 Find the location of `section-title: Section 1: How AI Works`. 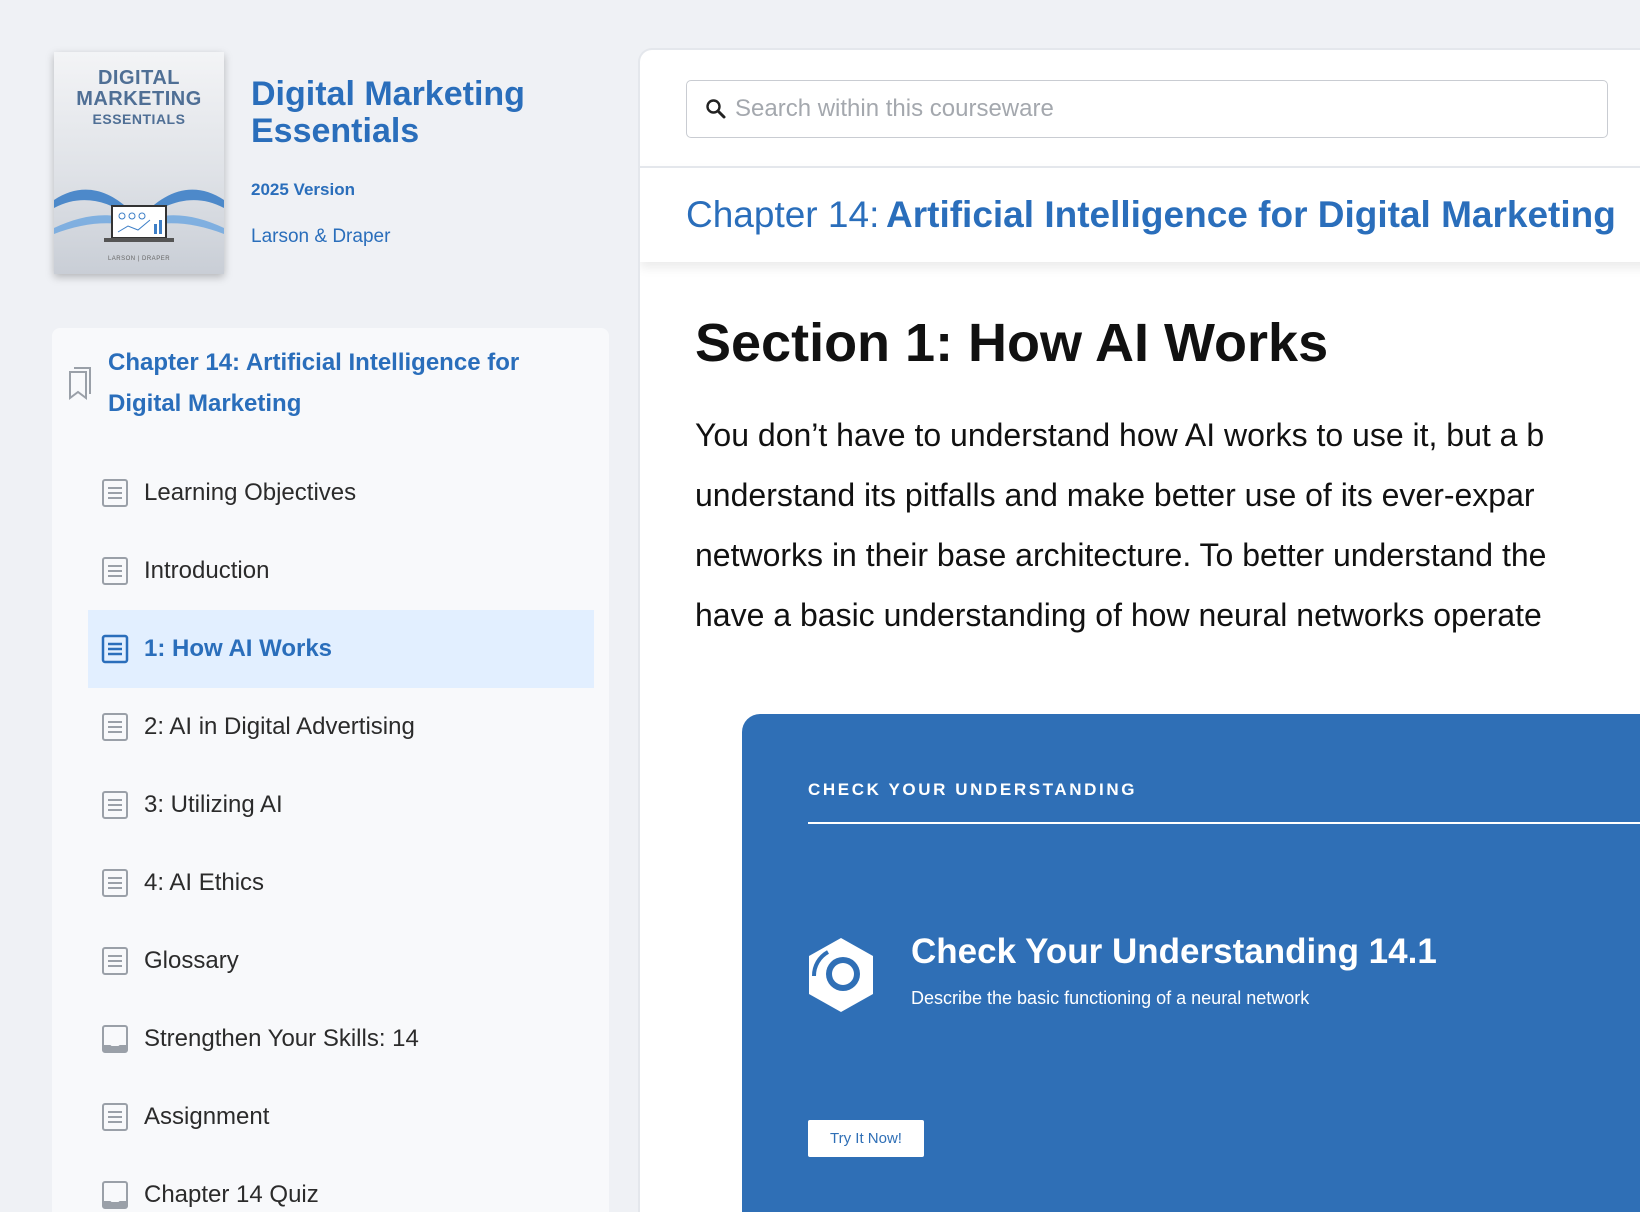

section-title: Section 1: How AI Works is located at coordinates (1012, 343).